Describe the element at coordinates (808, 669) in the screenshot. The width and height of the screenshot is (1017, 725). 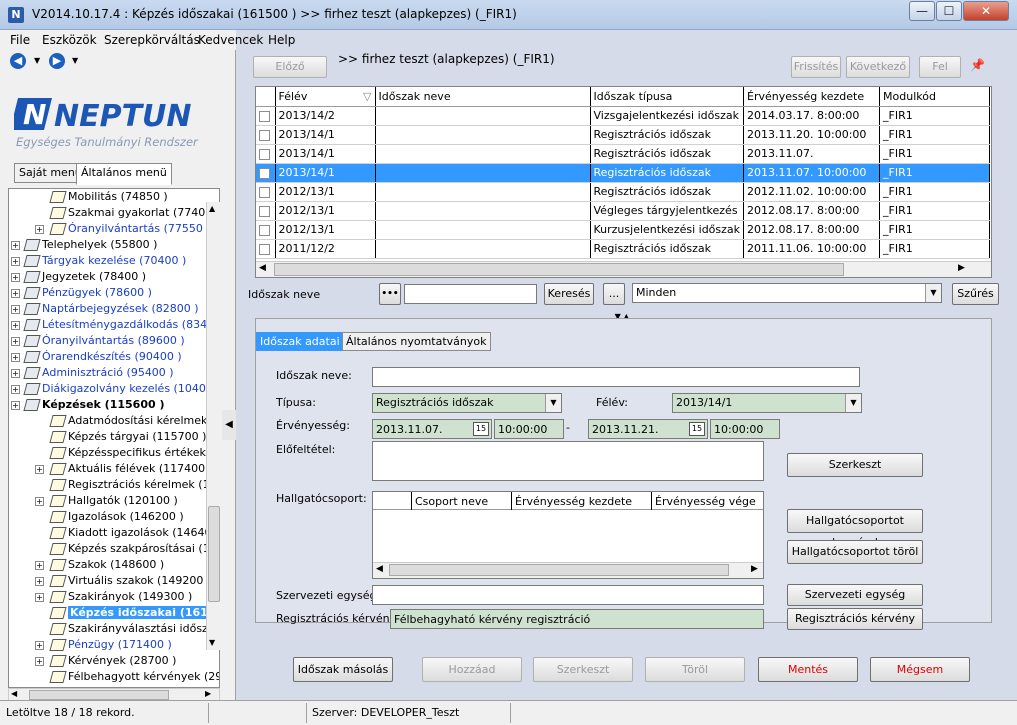
I see `save-button: Mentés` at that location.